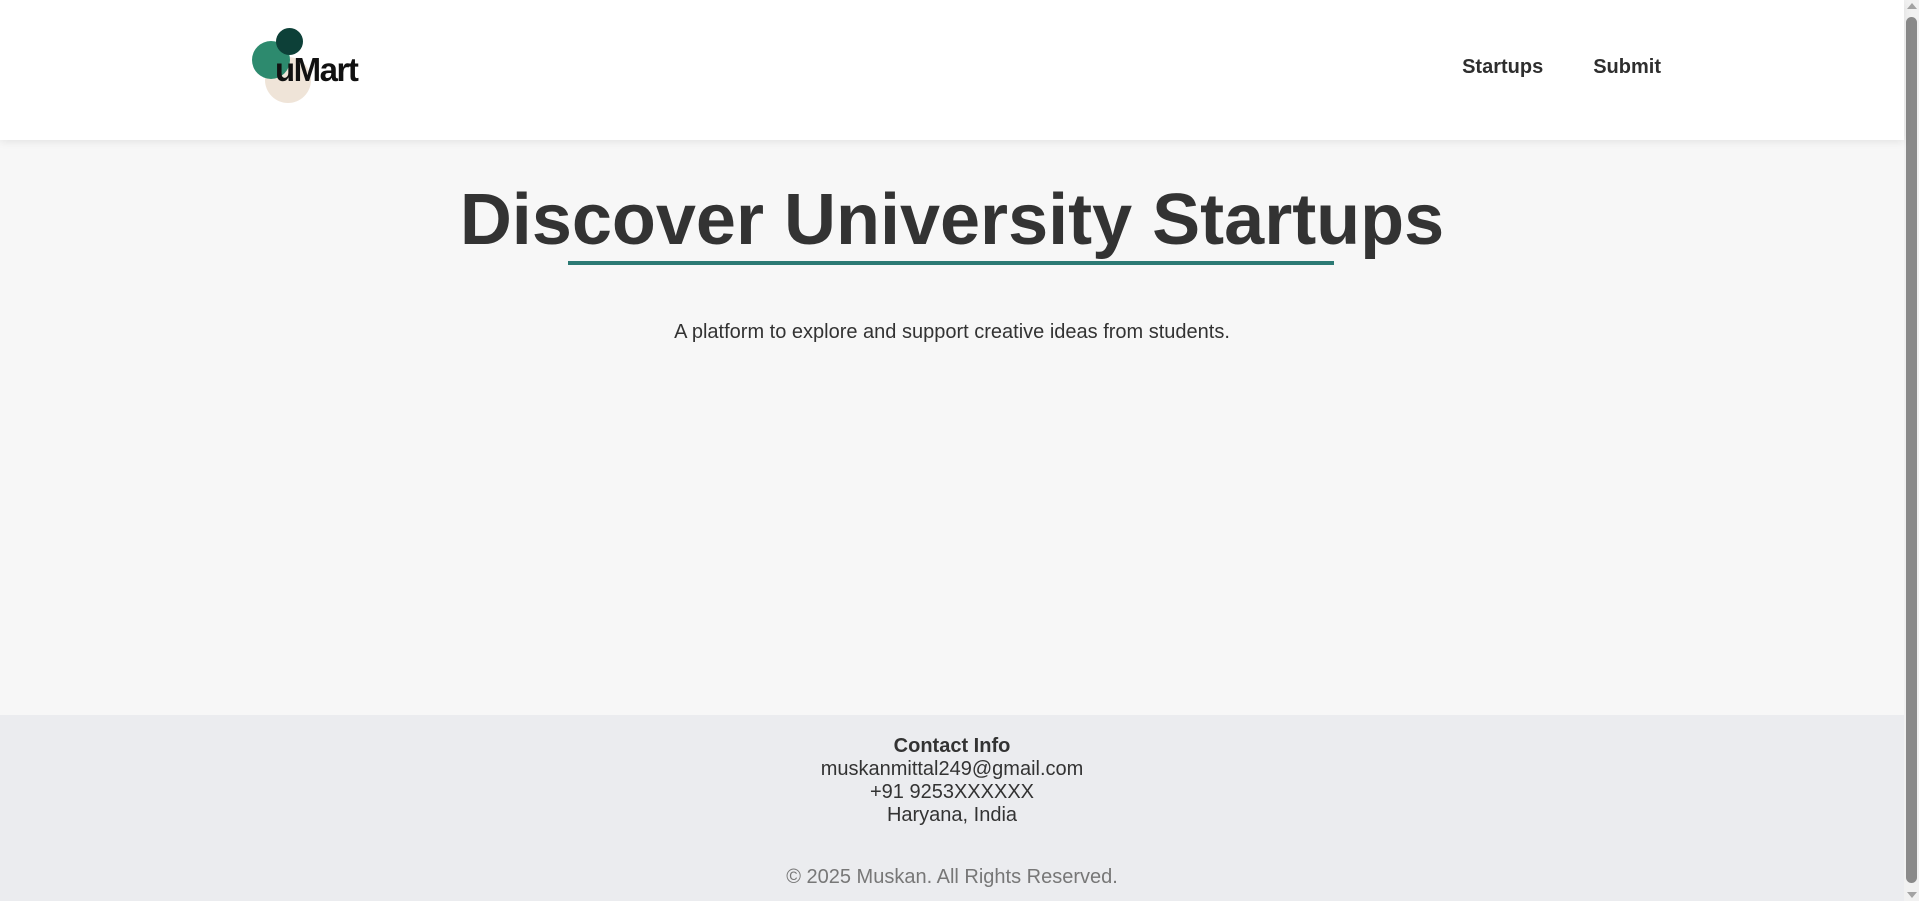  I want to click on main-nav: Startups Submit, so click(1561, 67).